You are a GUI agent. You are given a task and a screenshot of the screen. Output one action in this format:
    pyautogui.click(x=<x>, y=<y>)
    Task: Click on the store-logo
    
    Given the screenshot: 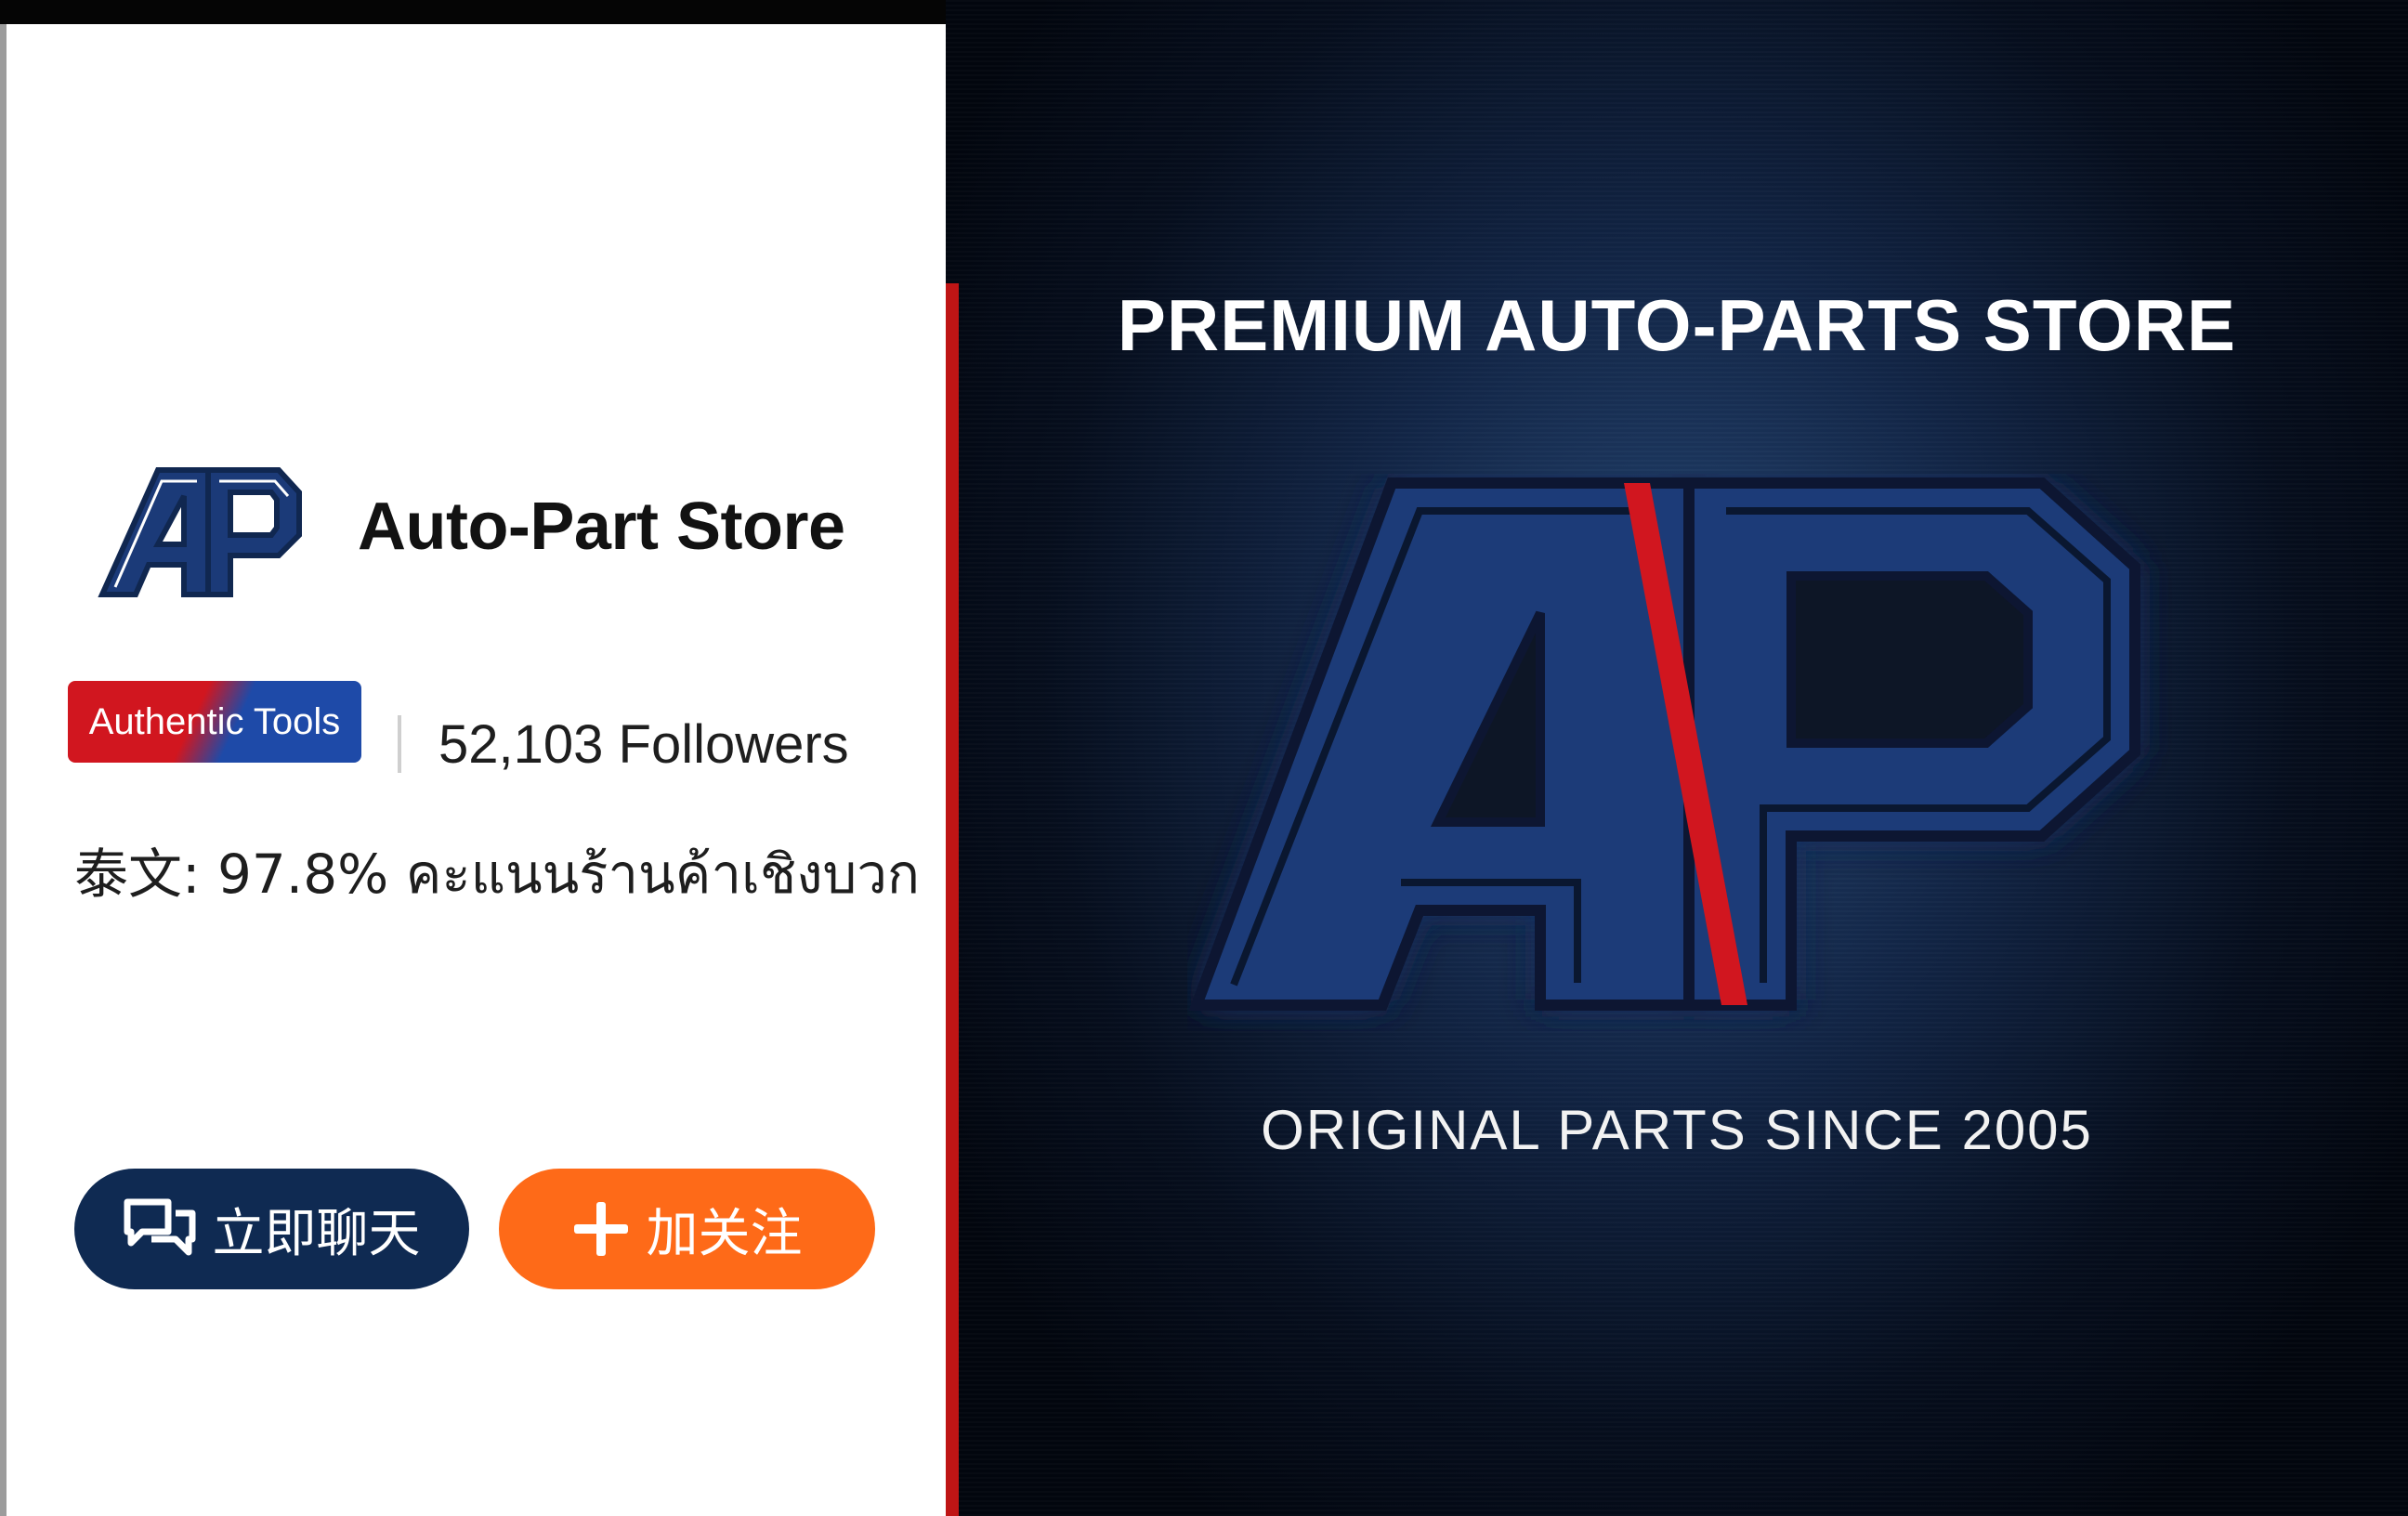 What is the action you would take?
    pyautogui.click(x=200, y=532)
    